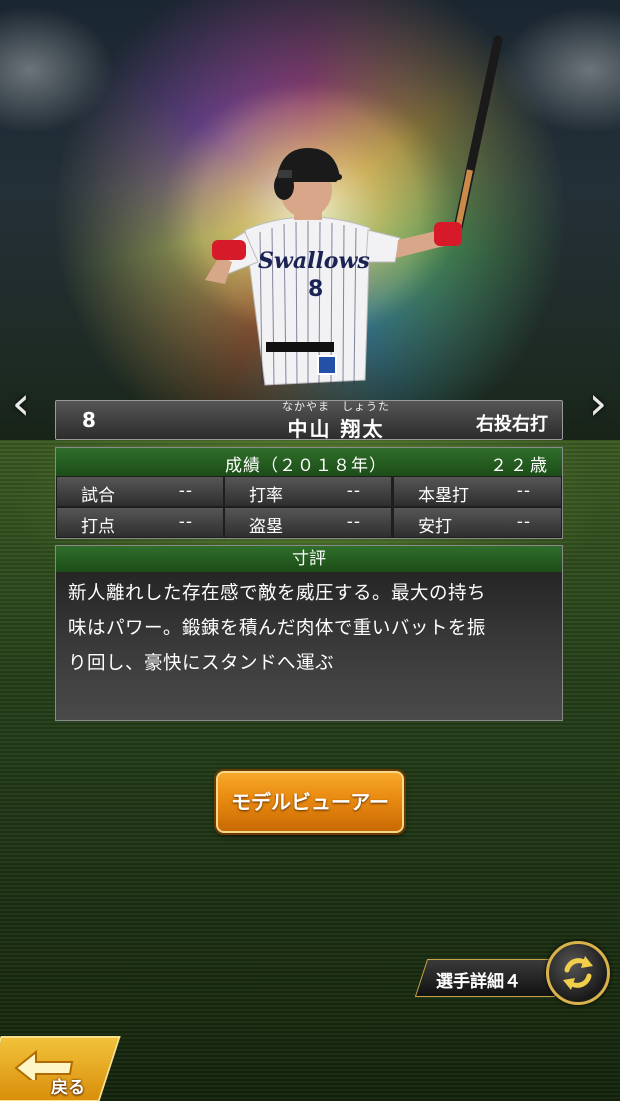 The width and height of the screenshot is (620, 1101). What do you see at coordinates (277, 628) in the screenshot?
I see `review-line: 味はパワー。鍛錬を積んだ肉体で重いバットを振` at bounding box center [277, 628].